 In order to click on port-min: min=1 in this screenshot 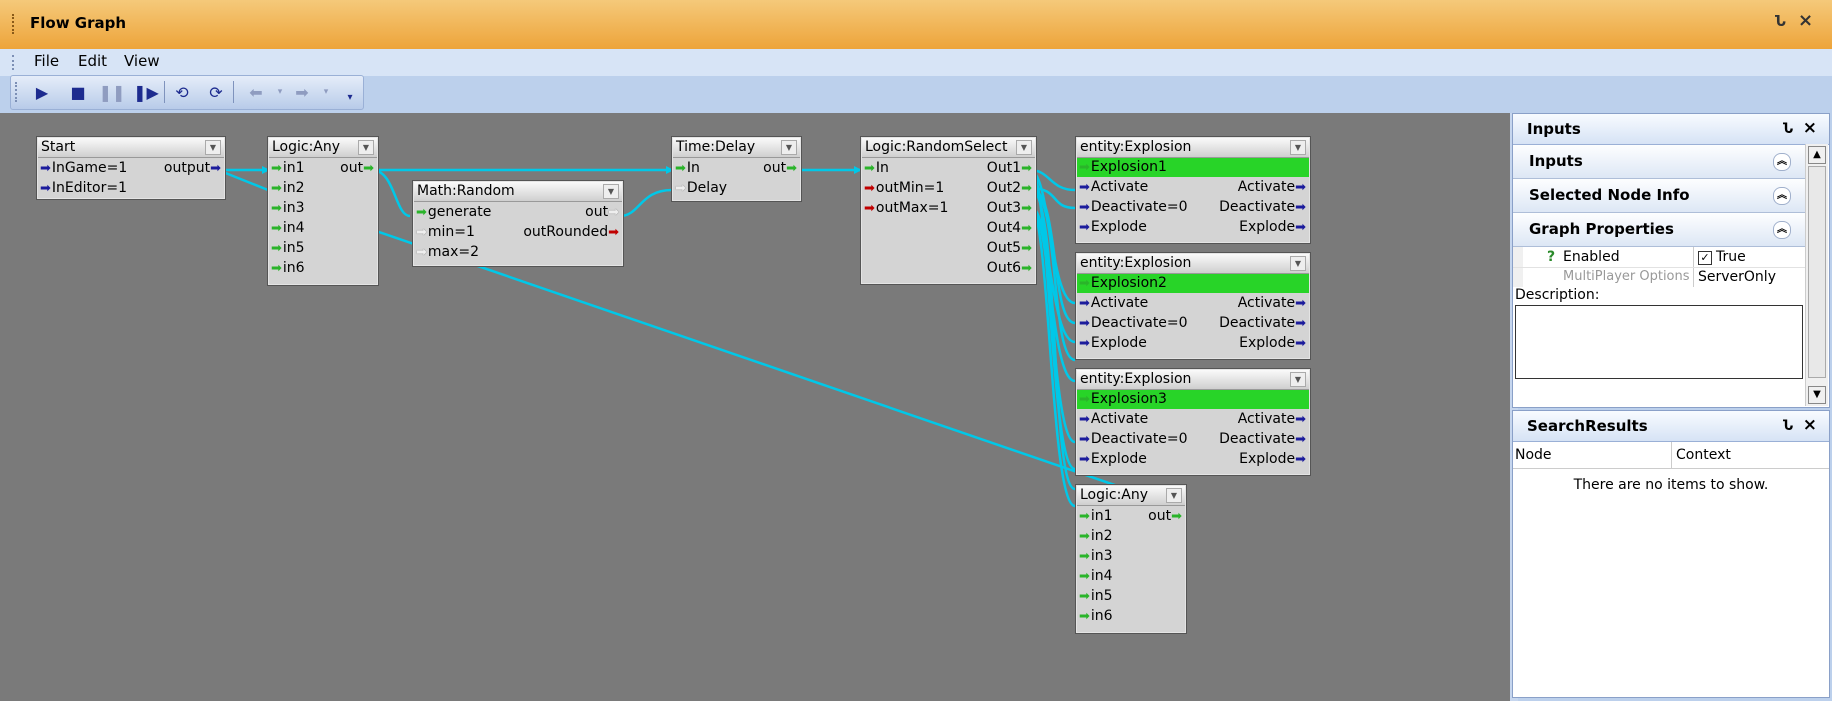, I will do `click(451, 232)`.